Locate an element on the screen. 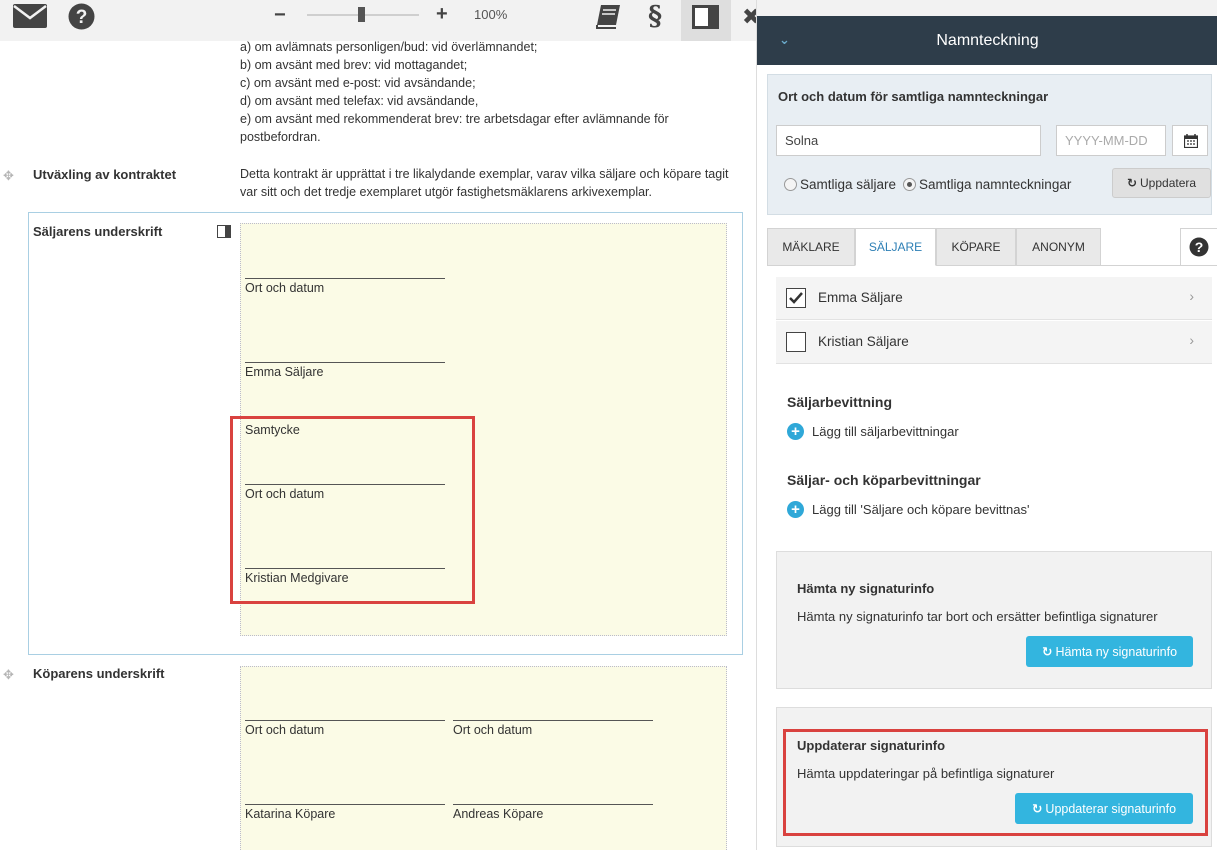  panel-header: ⌄ Namnteckning is located at coordinates (987, 40).